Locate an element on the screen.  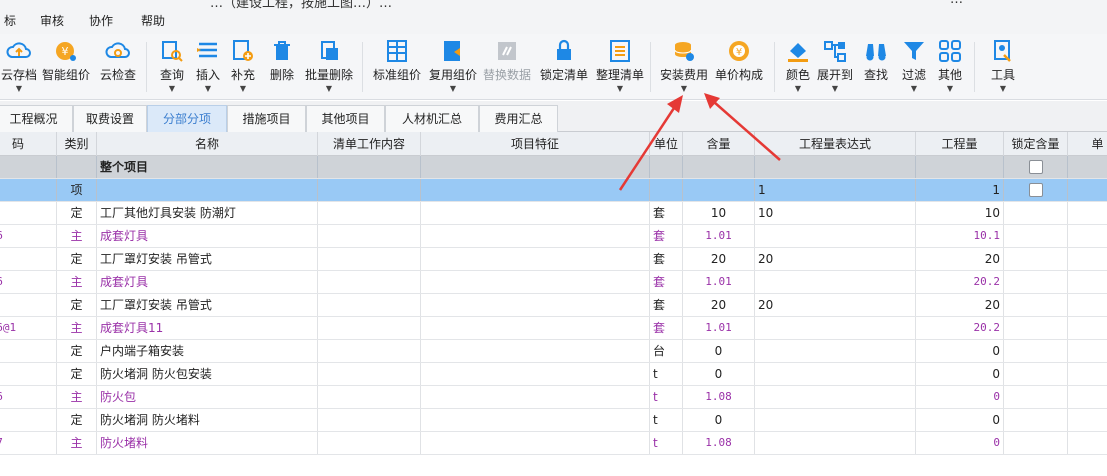
header-col-type: 类别 is located at coordinates (77, 144).